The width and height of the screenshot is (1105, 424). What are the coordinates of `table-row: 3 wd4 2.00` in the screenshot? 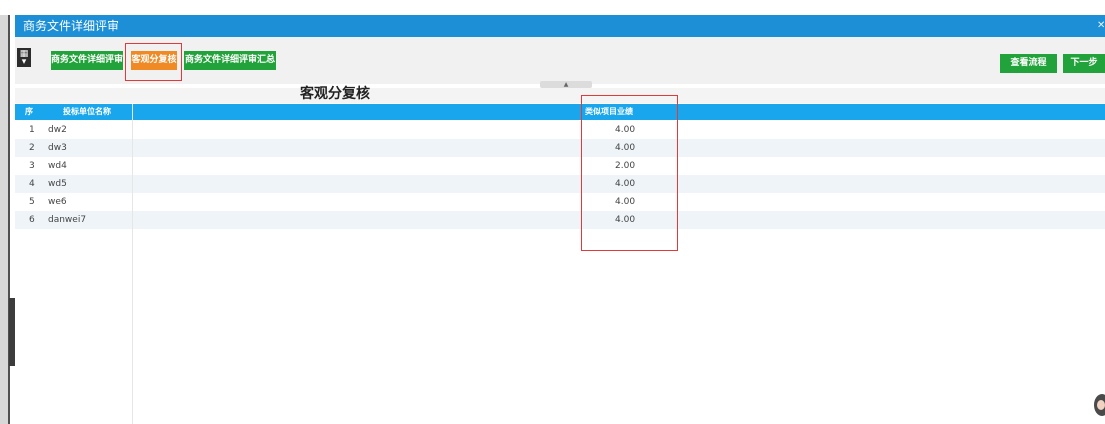 It's located at (560, 166).